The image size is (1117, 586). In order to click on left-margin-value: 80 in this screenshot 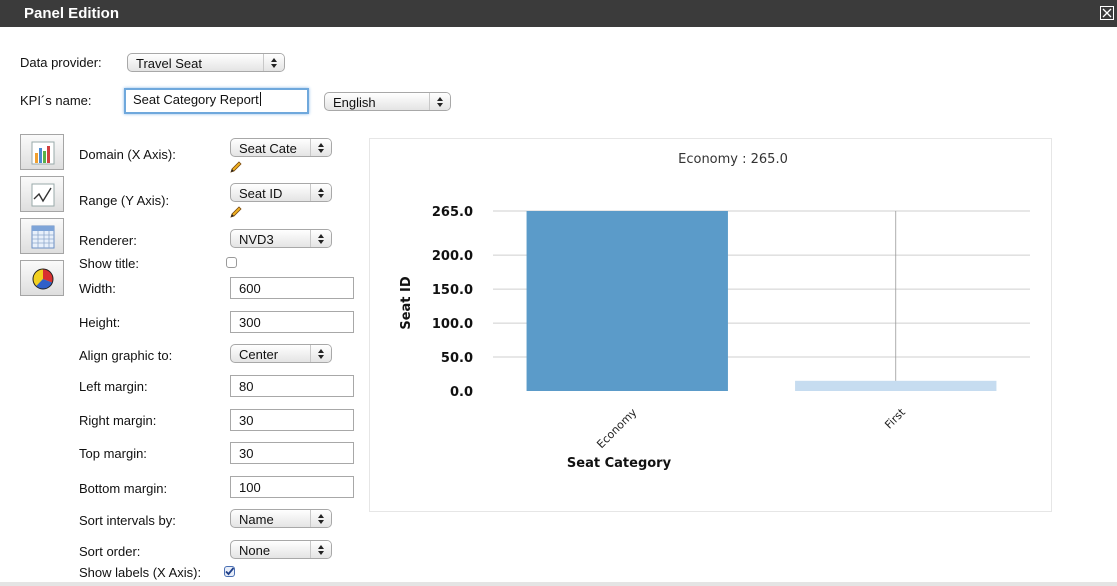, I will do `click(246, 386)`.